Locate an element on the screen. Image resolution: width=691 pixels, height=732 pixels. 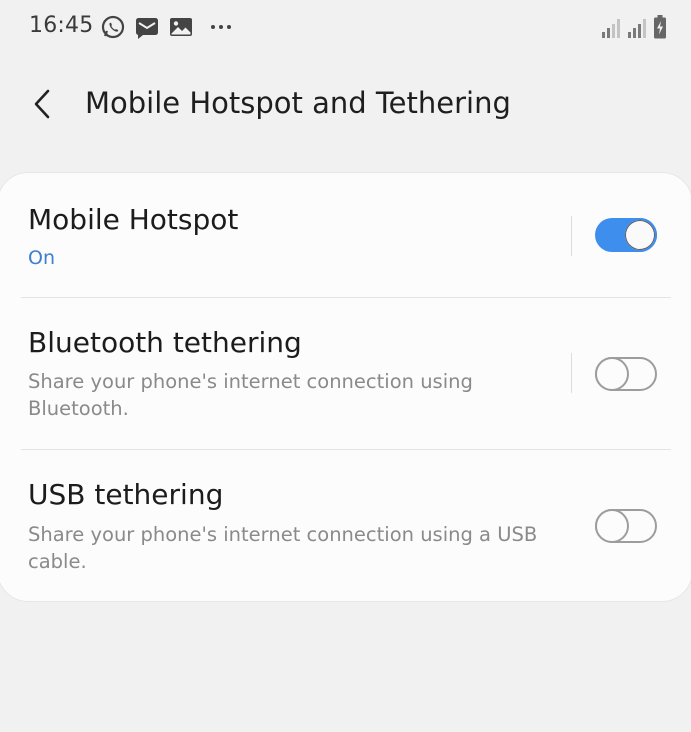
setting-title: Bluetooth tethering is located at coordinates (165, 342).